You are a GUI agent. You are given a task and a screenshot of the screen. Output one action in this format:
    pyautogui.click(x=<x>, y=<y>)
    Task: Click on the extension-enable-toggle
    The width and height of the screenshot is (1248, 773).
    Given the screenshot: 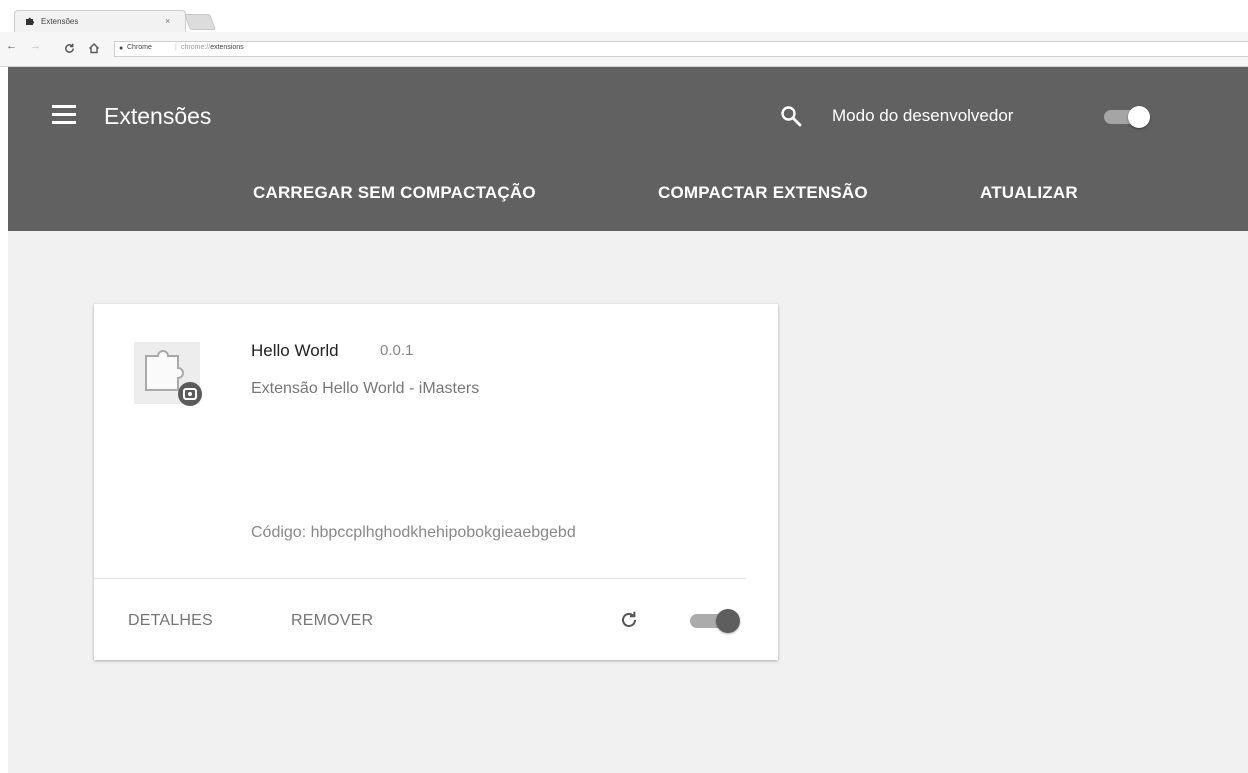 What is the action you would take?
    pyautogui.click(x=719, y=621)
    